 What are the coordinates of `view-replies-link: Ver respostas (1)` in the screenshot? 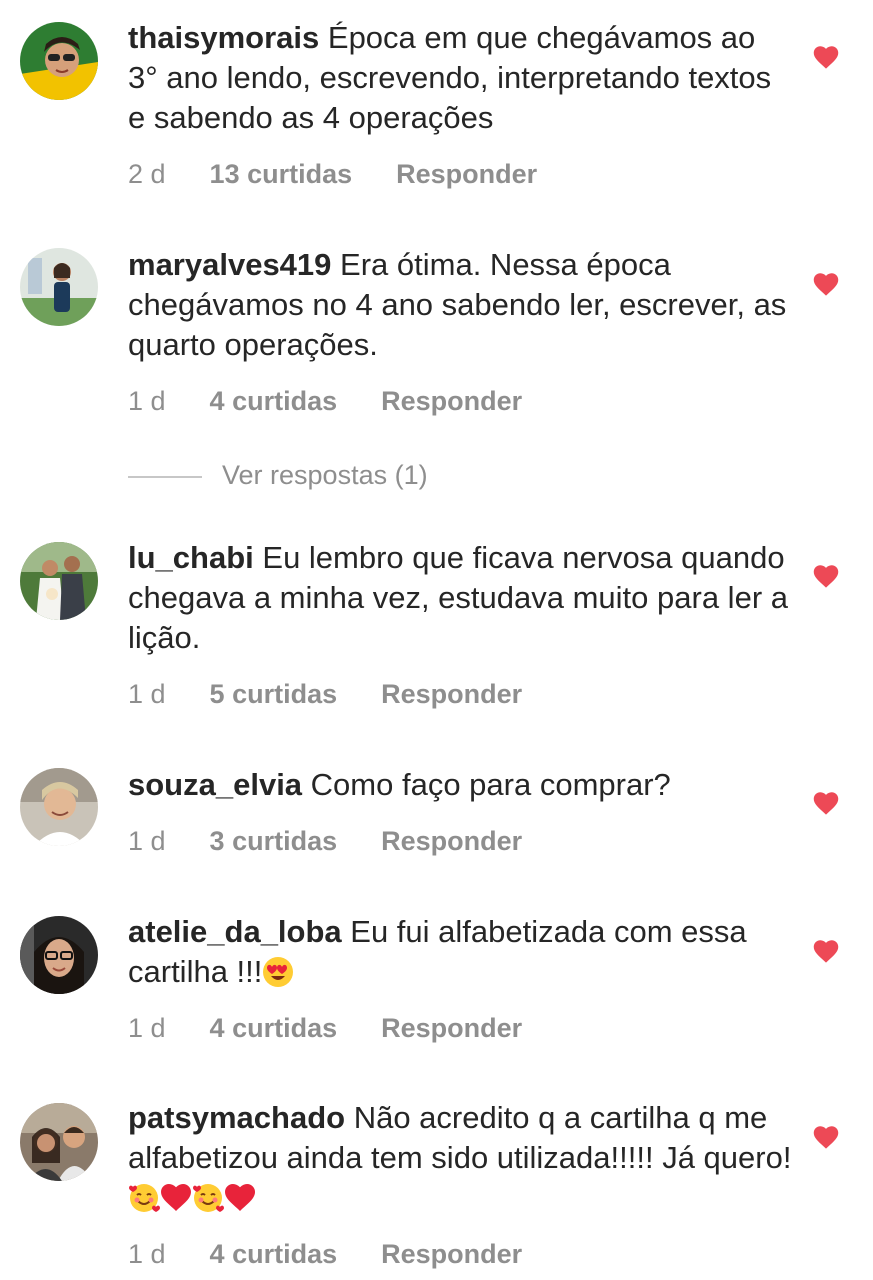 It's located at (278, 475).